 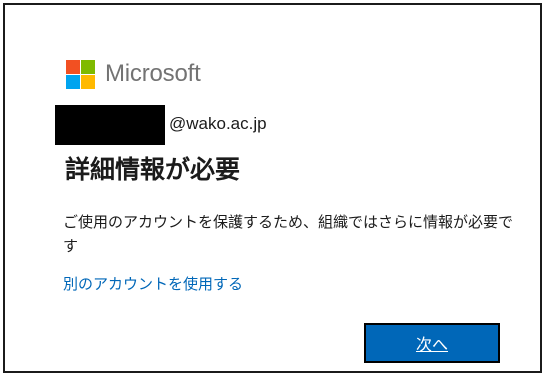 I want to click on description-text: ご使用のアカウントを保護するため、組織ではさらに情報が必要です, so click(x=288, y=234).